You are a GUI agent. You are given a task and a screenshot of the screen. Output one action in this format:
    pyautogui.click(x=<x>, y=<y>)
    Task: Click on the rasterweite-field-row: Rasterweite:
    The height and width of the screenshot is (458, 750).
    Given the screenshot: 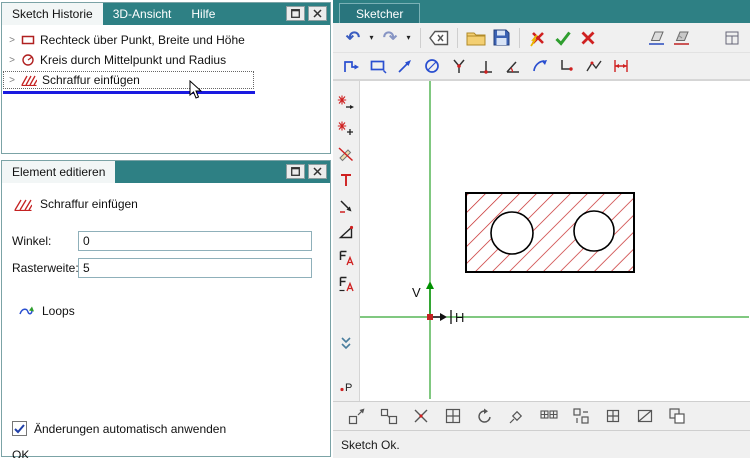 What is the action you would take?
    pyautogui.click(x=166, y=268)
    